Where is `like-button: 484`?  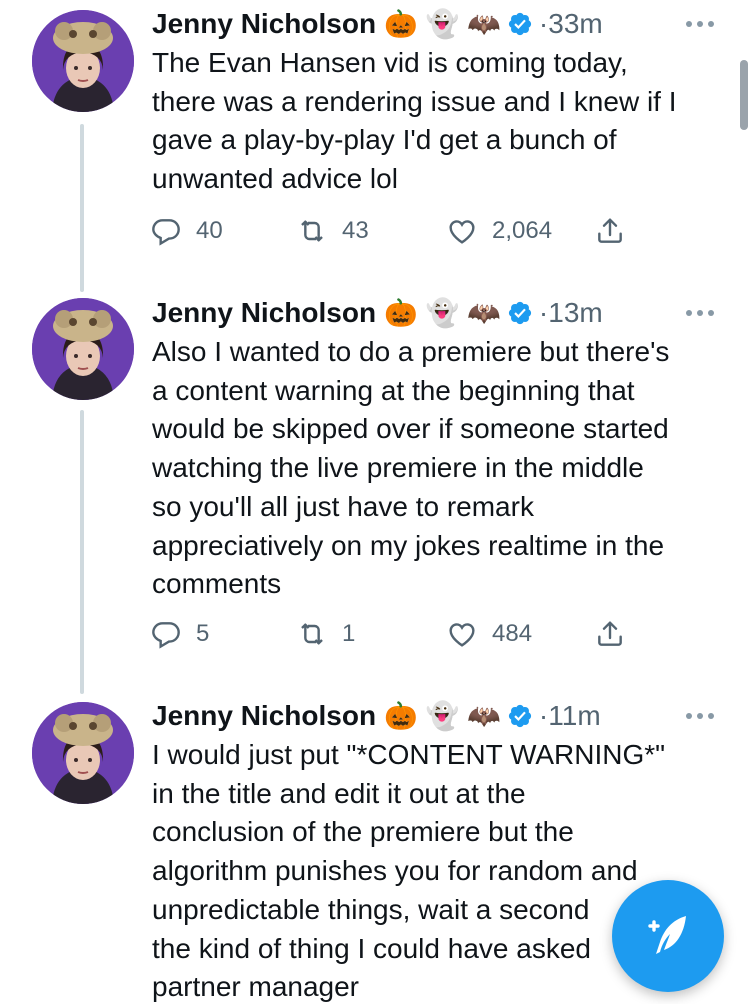
like-button: 484 is located at coordinates (489, 634).